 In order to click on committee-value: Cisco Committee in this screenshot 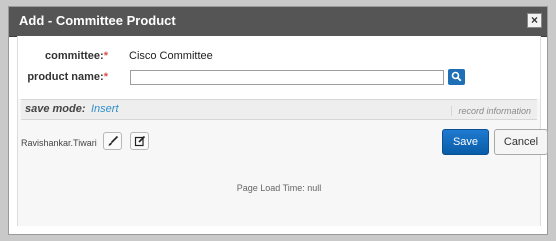, I will do `click(171, 56)`.